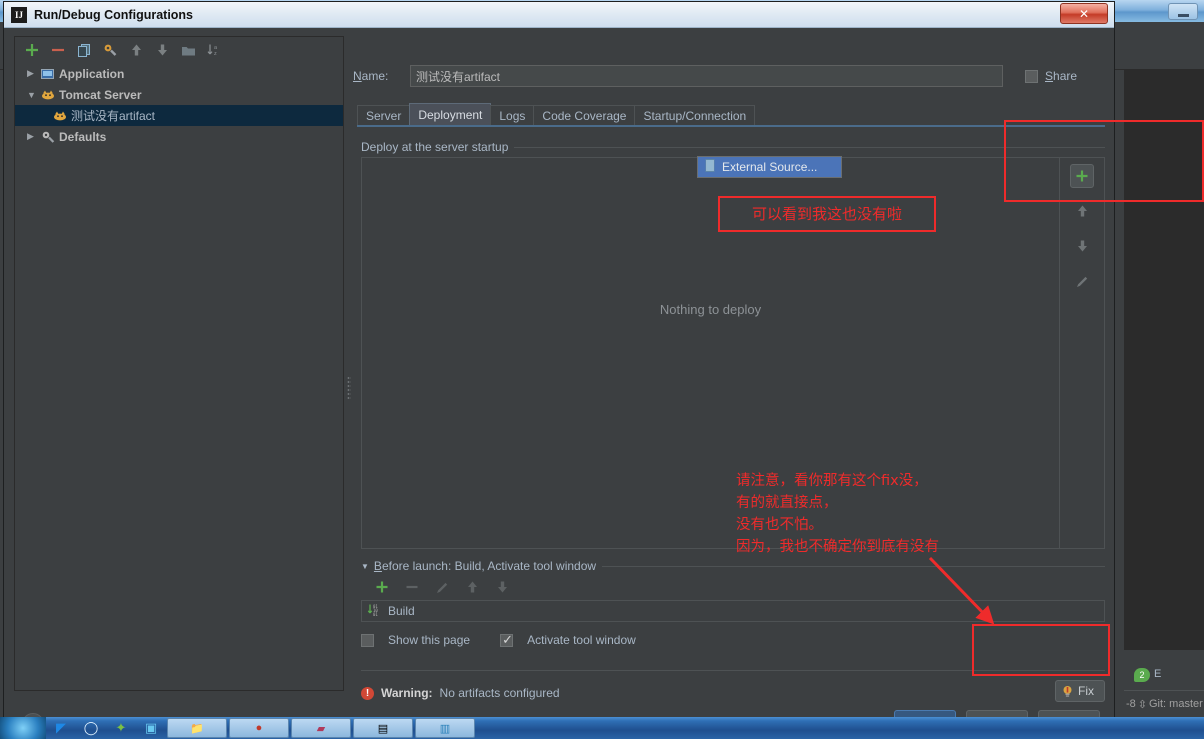  Describe the element at coordinates (114, 14) in the screenshot. I see `dialog-title: Run/Debug Configurations` at that location.